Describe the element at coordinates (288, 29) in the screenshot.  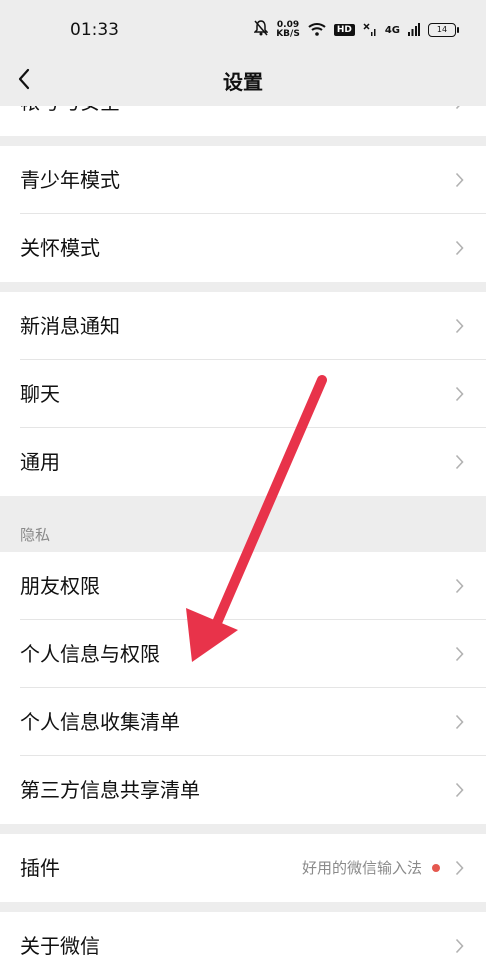
I see `network-speed: 0.09 KB/S` at that location.